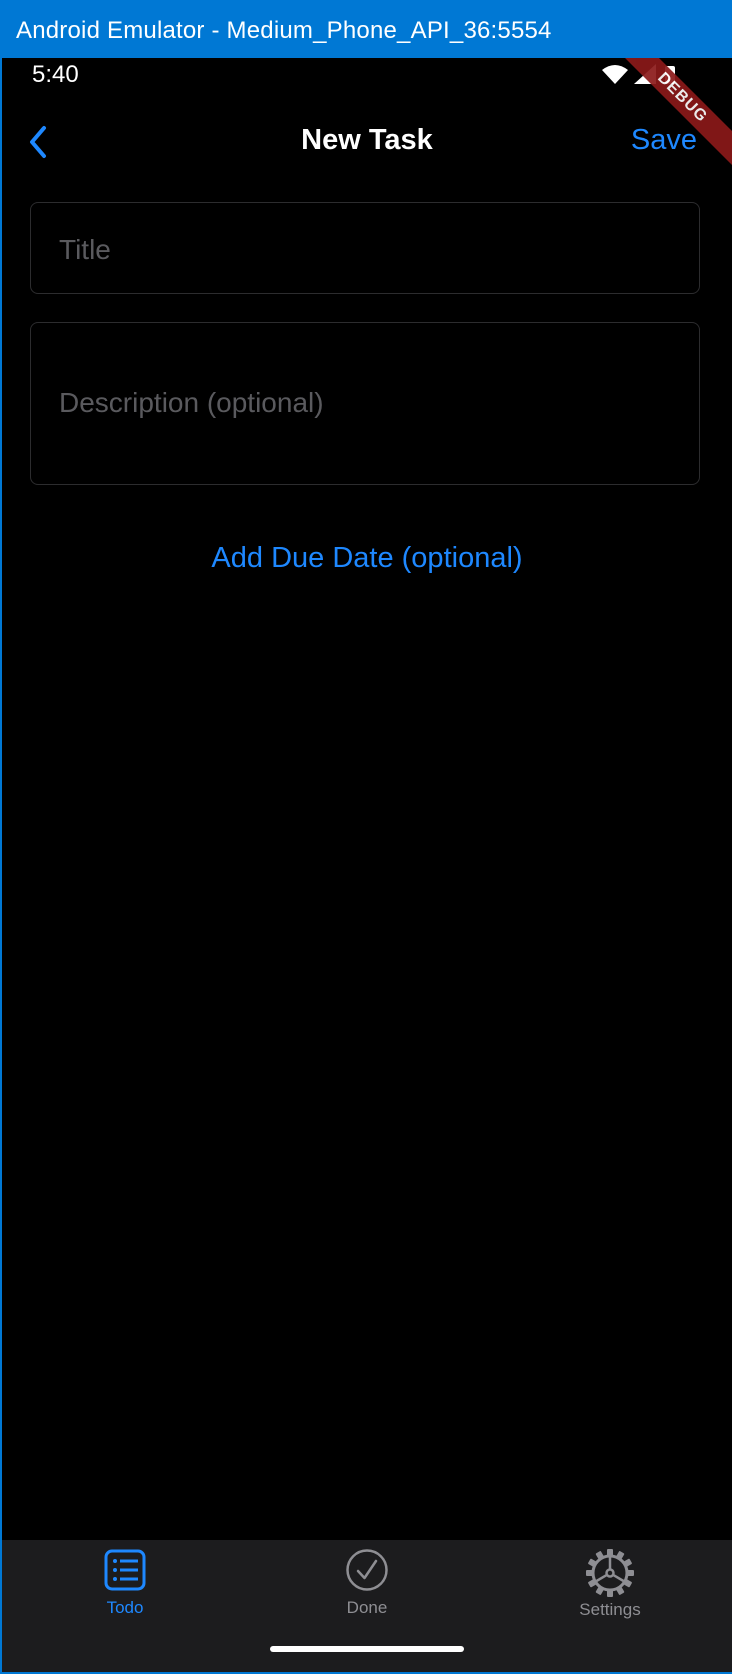  I want to click on tab-done: Done, so click(367, 1585).